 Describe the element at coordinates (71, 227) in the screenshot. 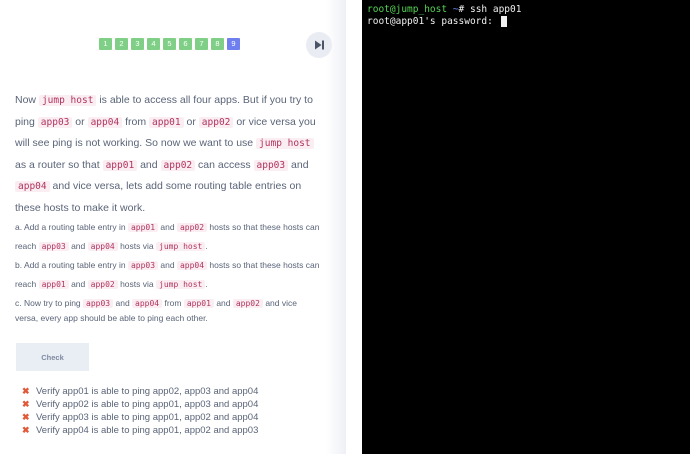

I see `text-segment: a. Add a routing table entry in` at that location.